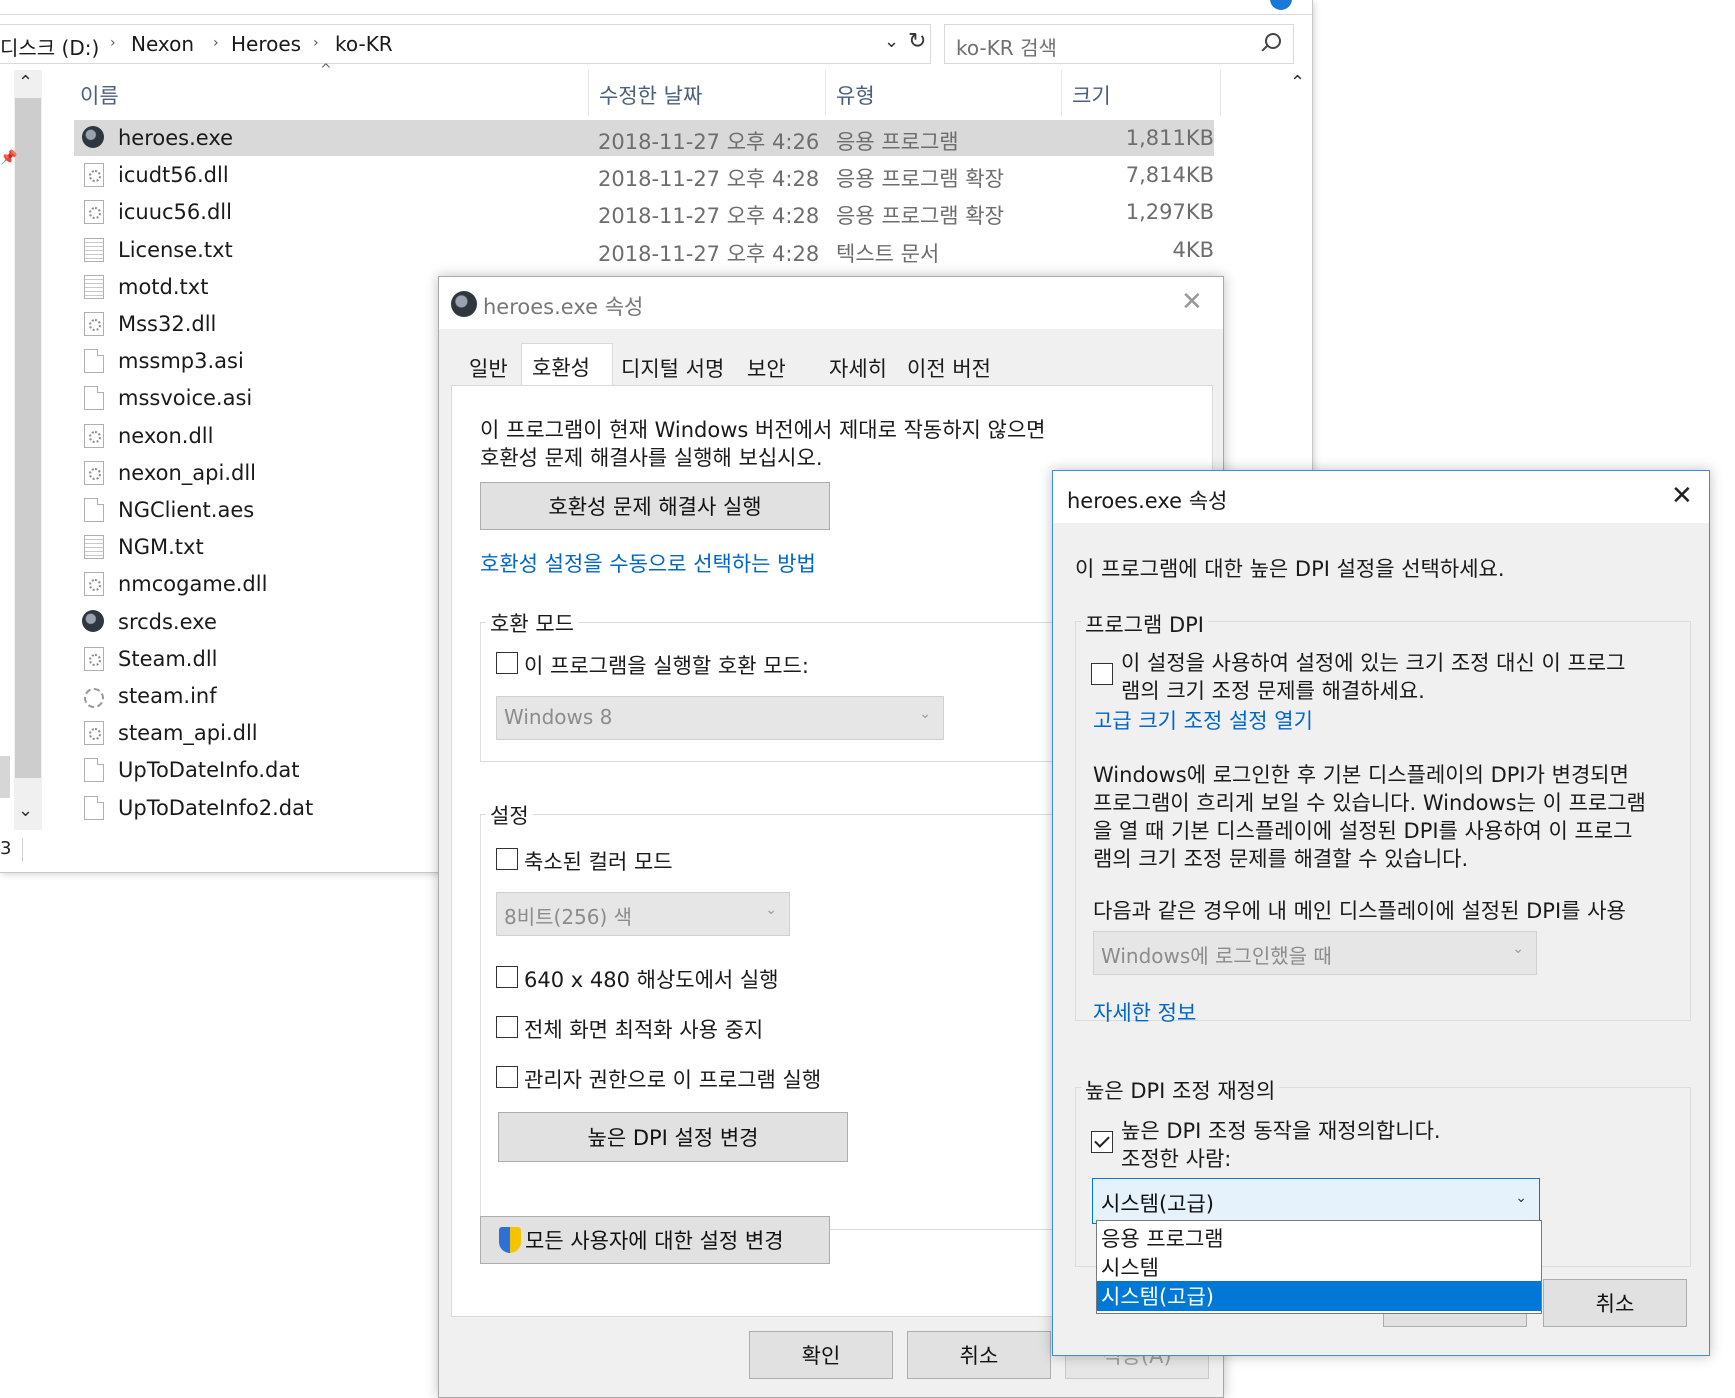 This screenshot has width=1735, height=1398. I want to click on dialog-title: heroes.exe 속성, so click(1147, 501).